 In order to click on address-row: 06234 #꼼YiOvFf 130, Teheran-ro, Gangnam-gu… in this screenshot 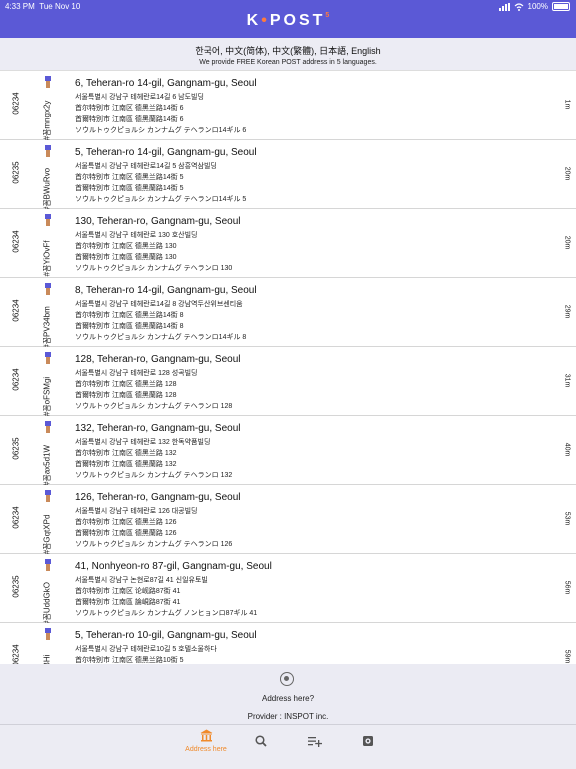, I will do `click(288, 243)`.